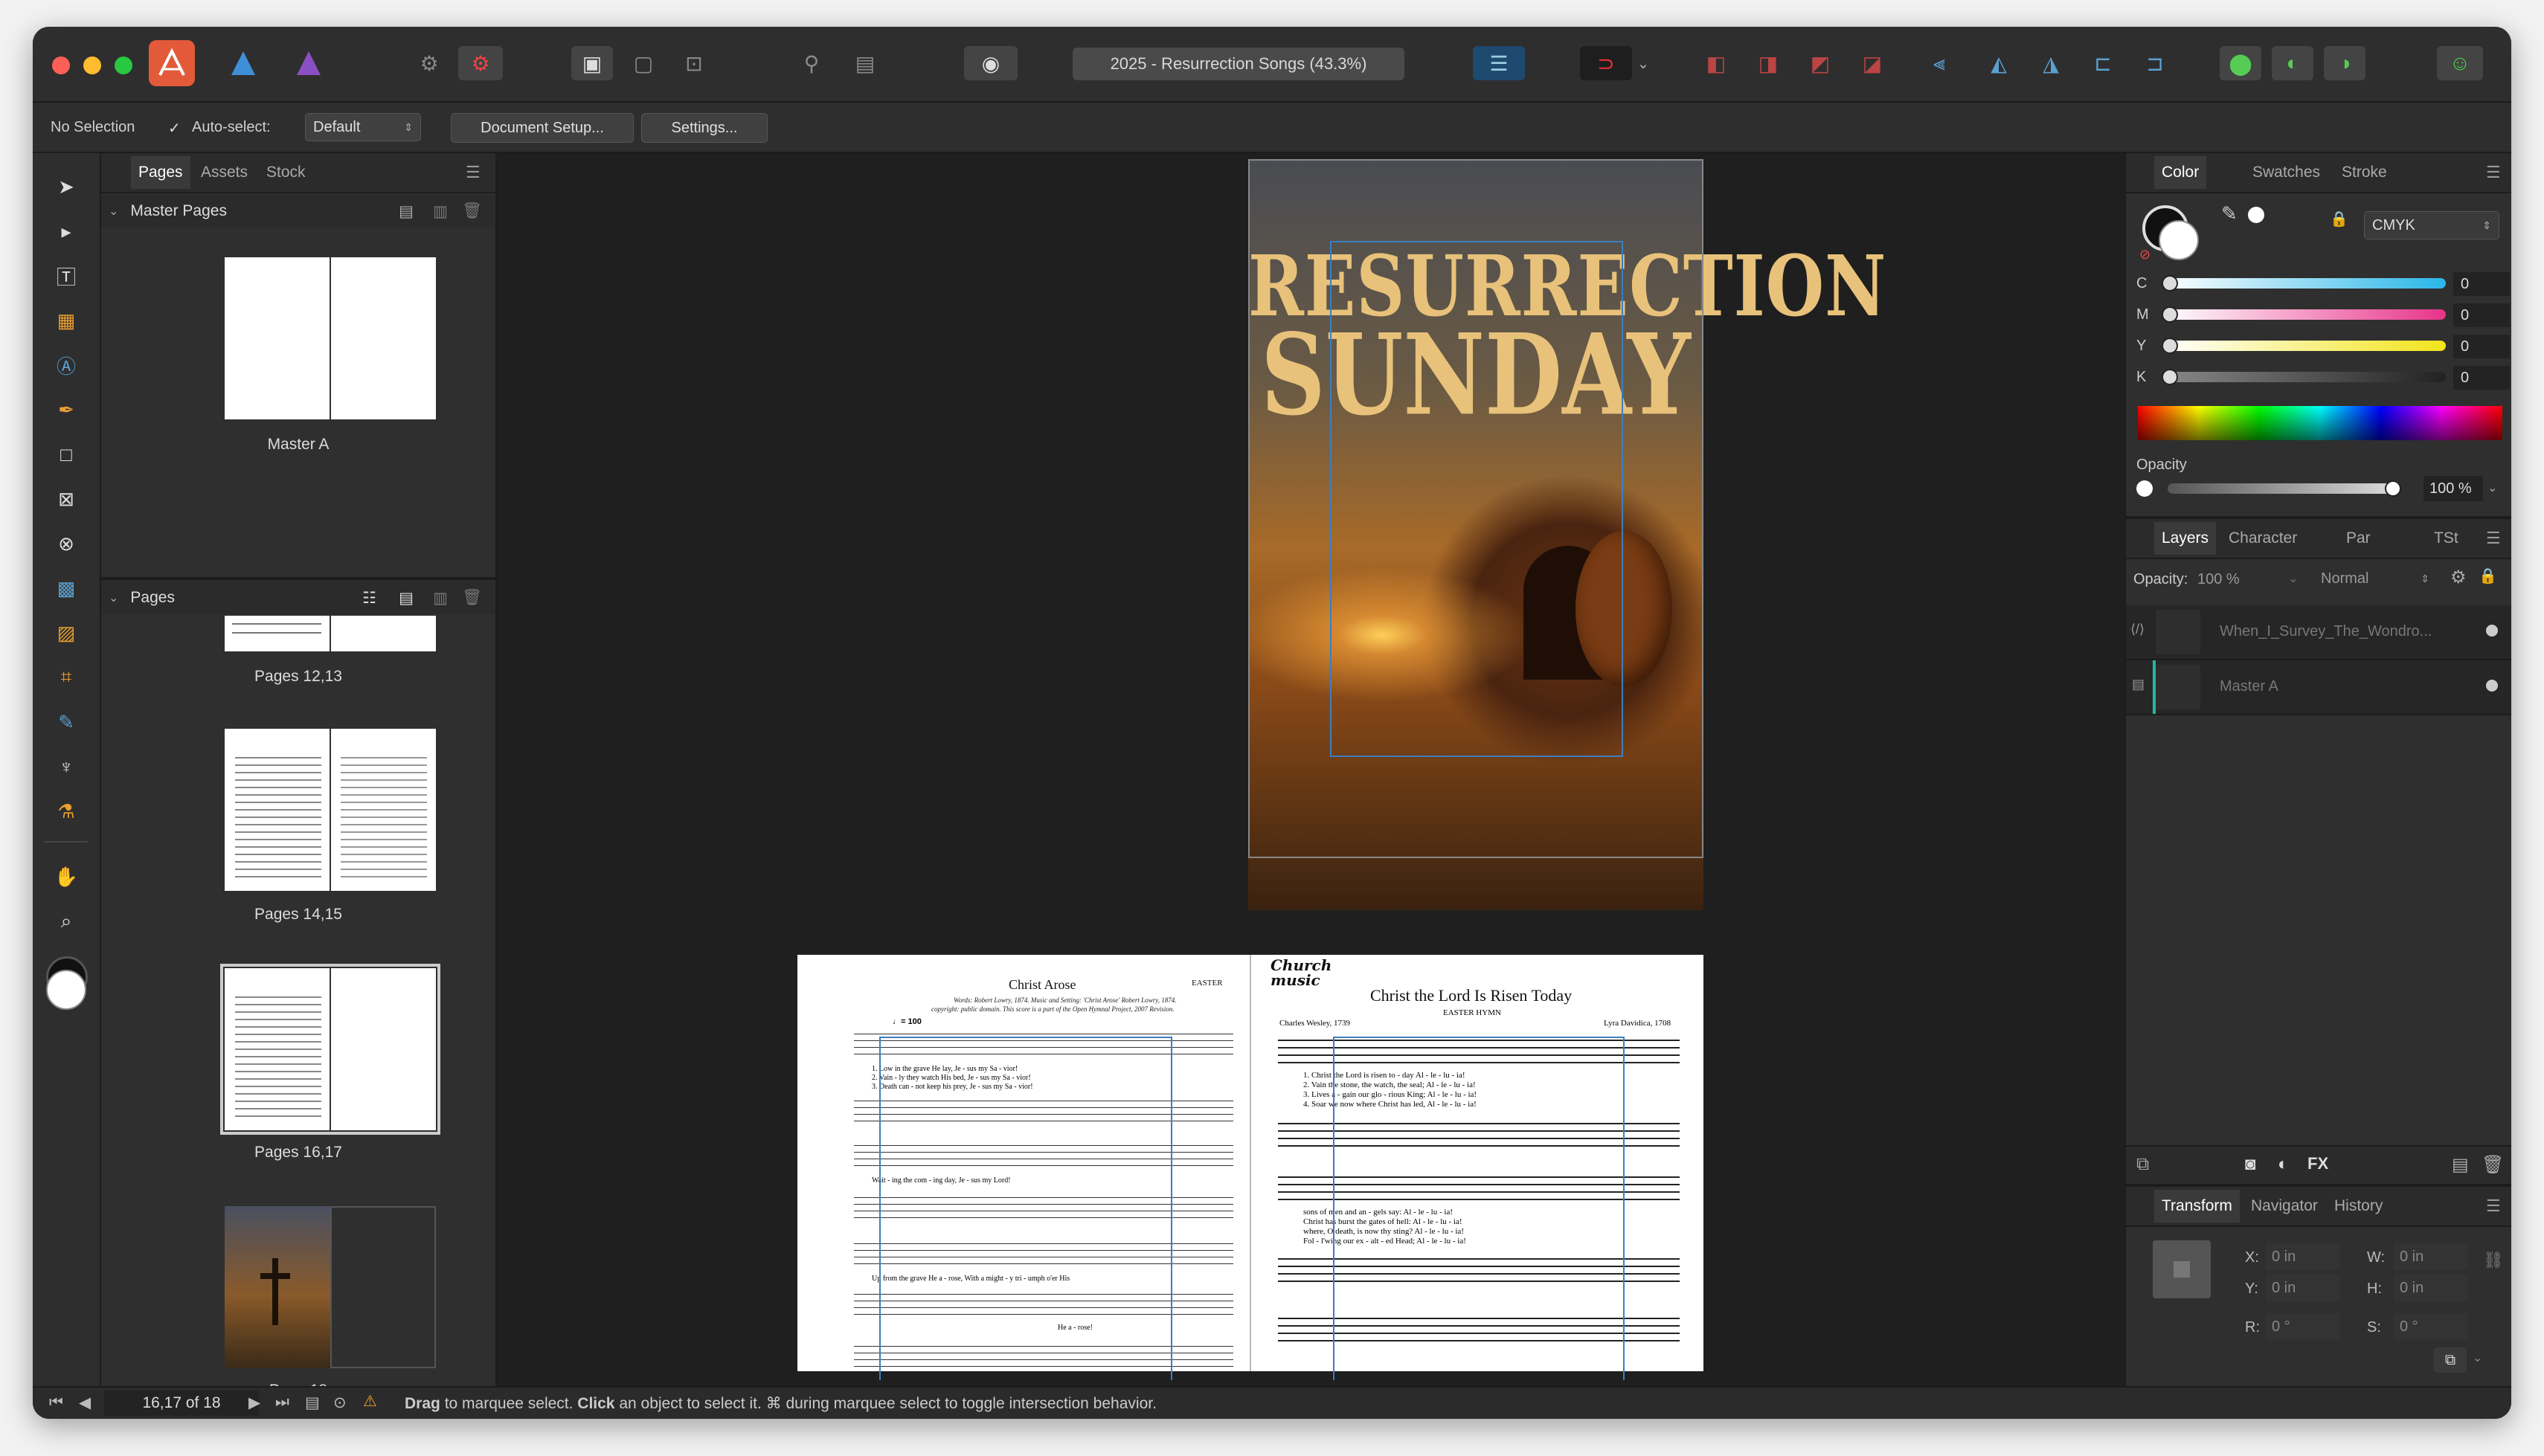 This screenshot has width=2544, height=1456. I want to click on pen-tool-icon: ✒, so click(66, 409).